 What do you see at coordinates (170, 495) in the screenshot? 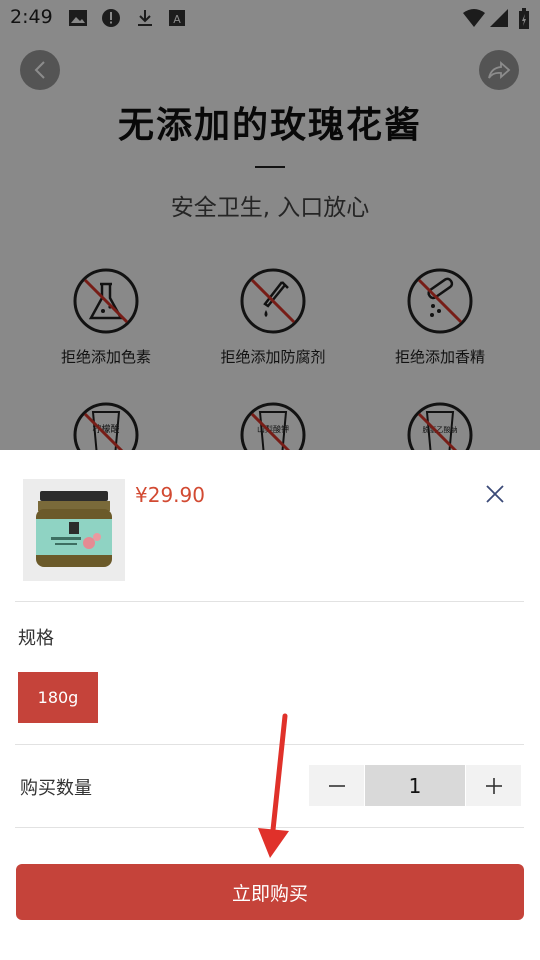
I see `product-price: ¥29.90` at bounding box center [170, 495].